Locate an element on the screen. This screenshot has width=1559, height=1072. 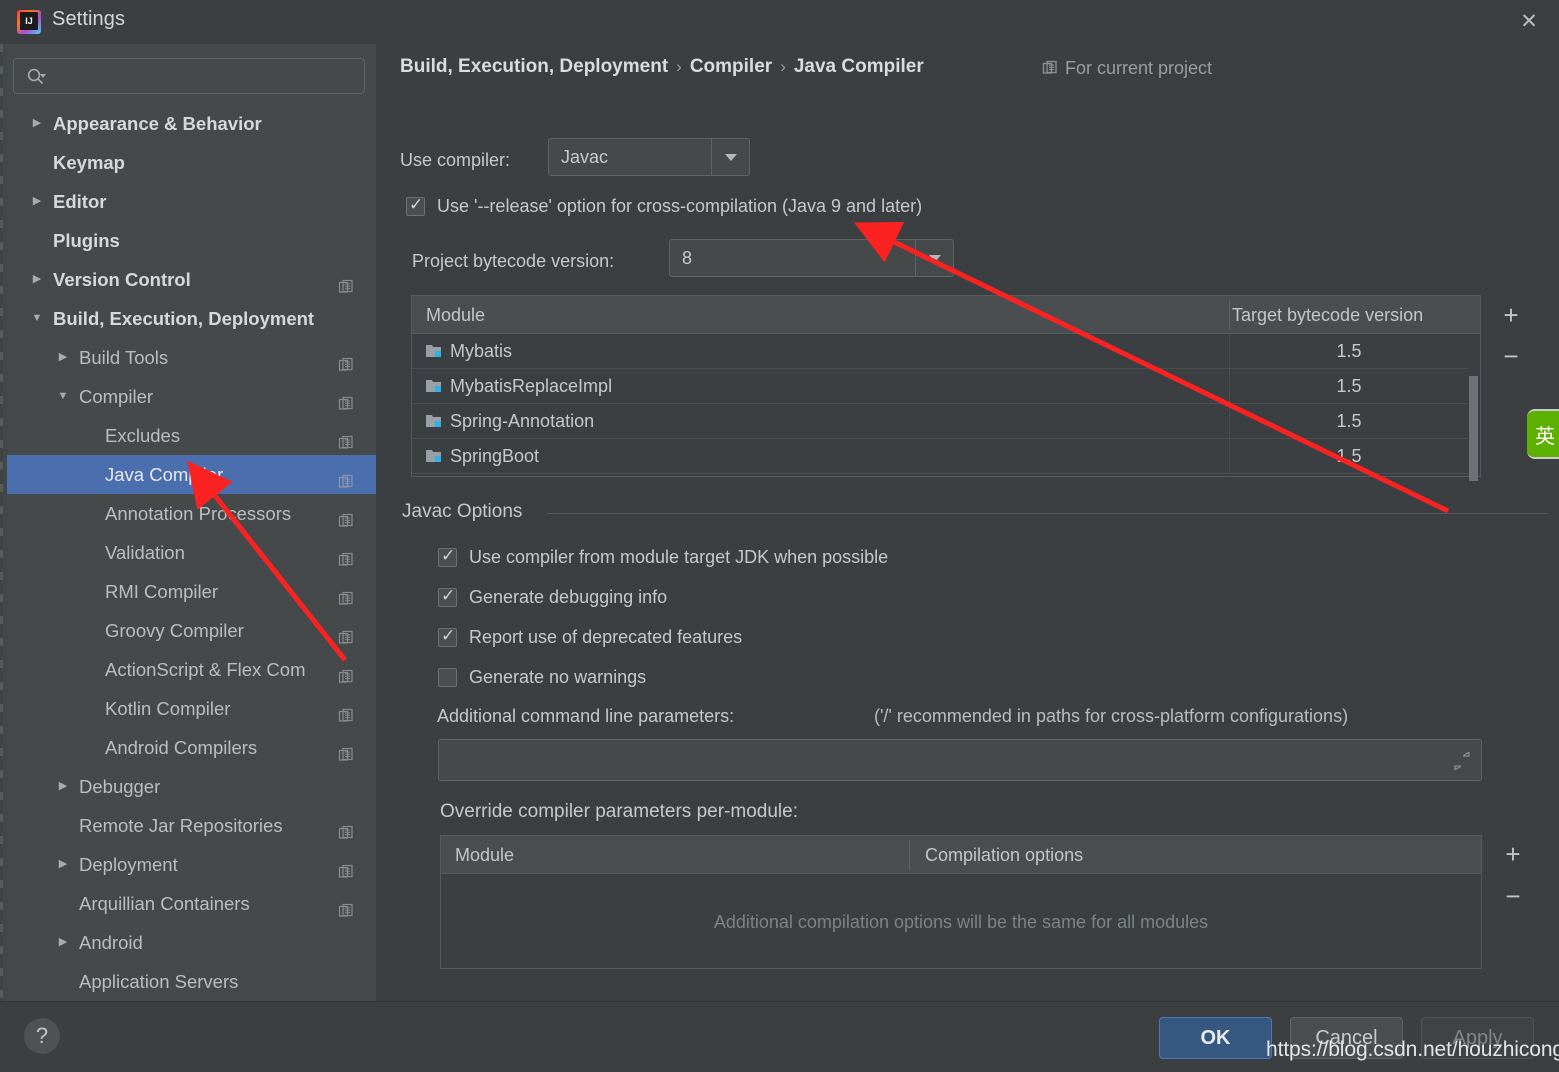
sidebar-item-application-servers: Application Servers is located at coordinates (191, 981).